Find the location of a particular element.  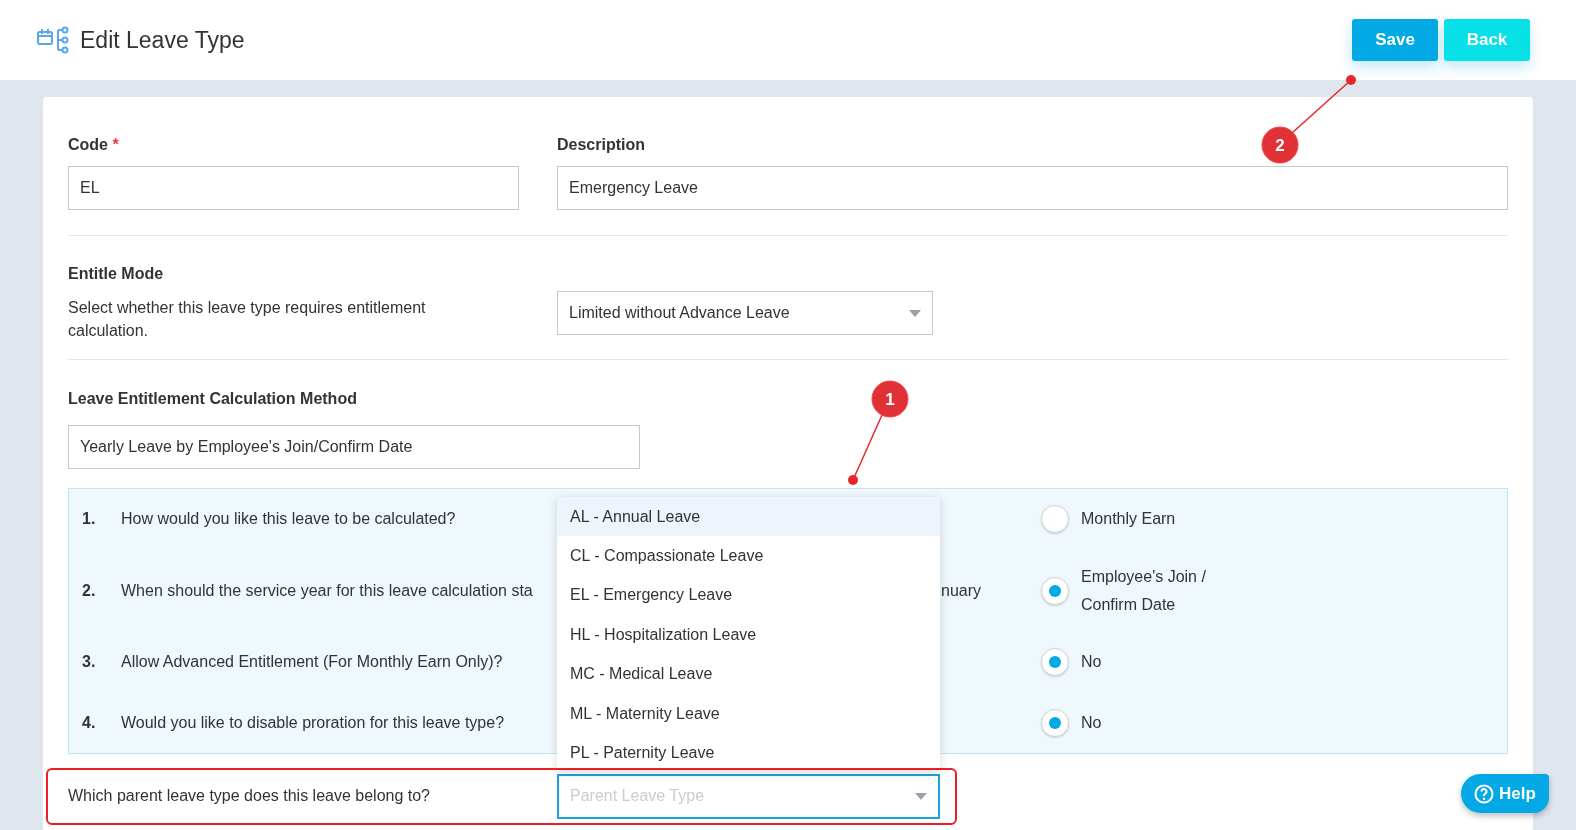

radio-label: Monthly Earn is located at coordinates (1129, 519).